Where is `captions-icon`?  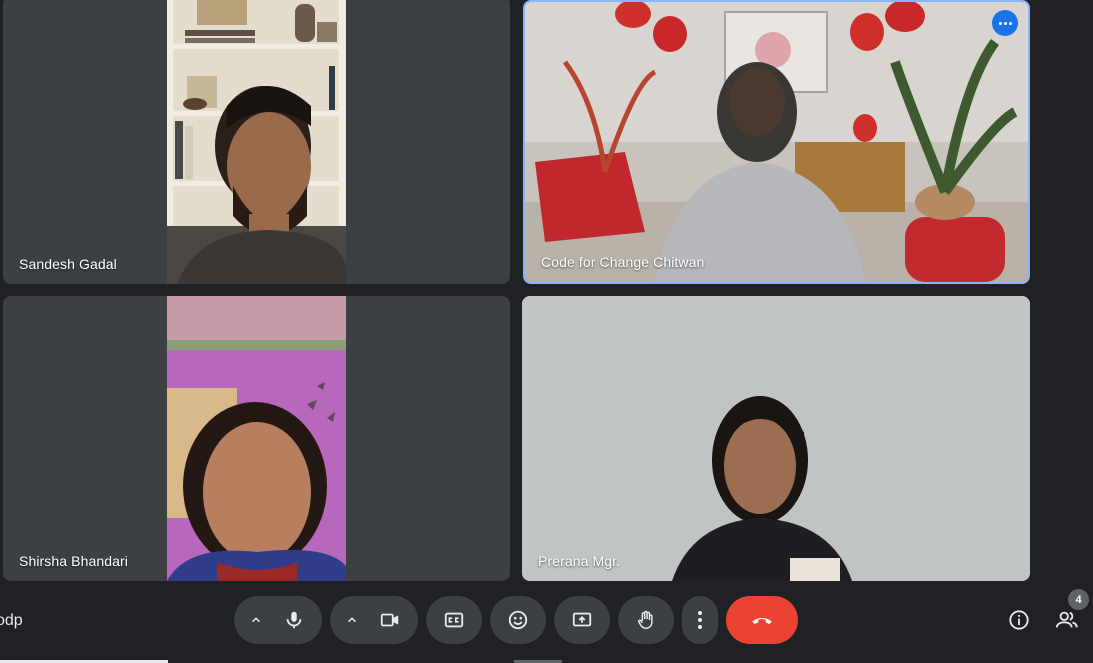 captions-icon is located at coordinates (454, 620).